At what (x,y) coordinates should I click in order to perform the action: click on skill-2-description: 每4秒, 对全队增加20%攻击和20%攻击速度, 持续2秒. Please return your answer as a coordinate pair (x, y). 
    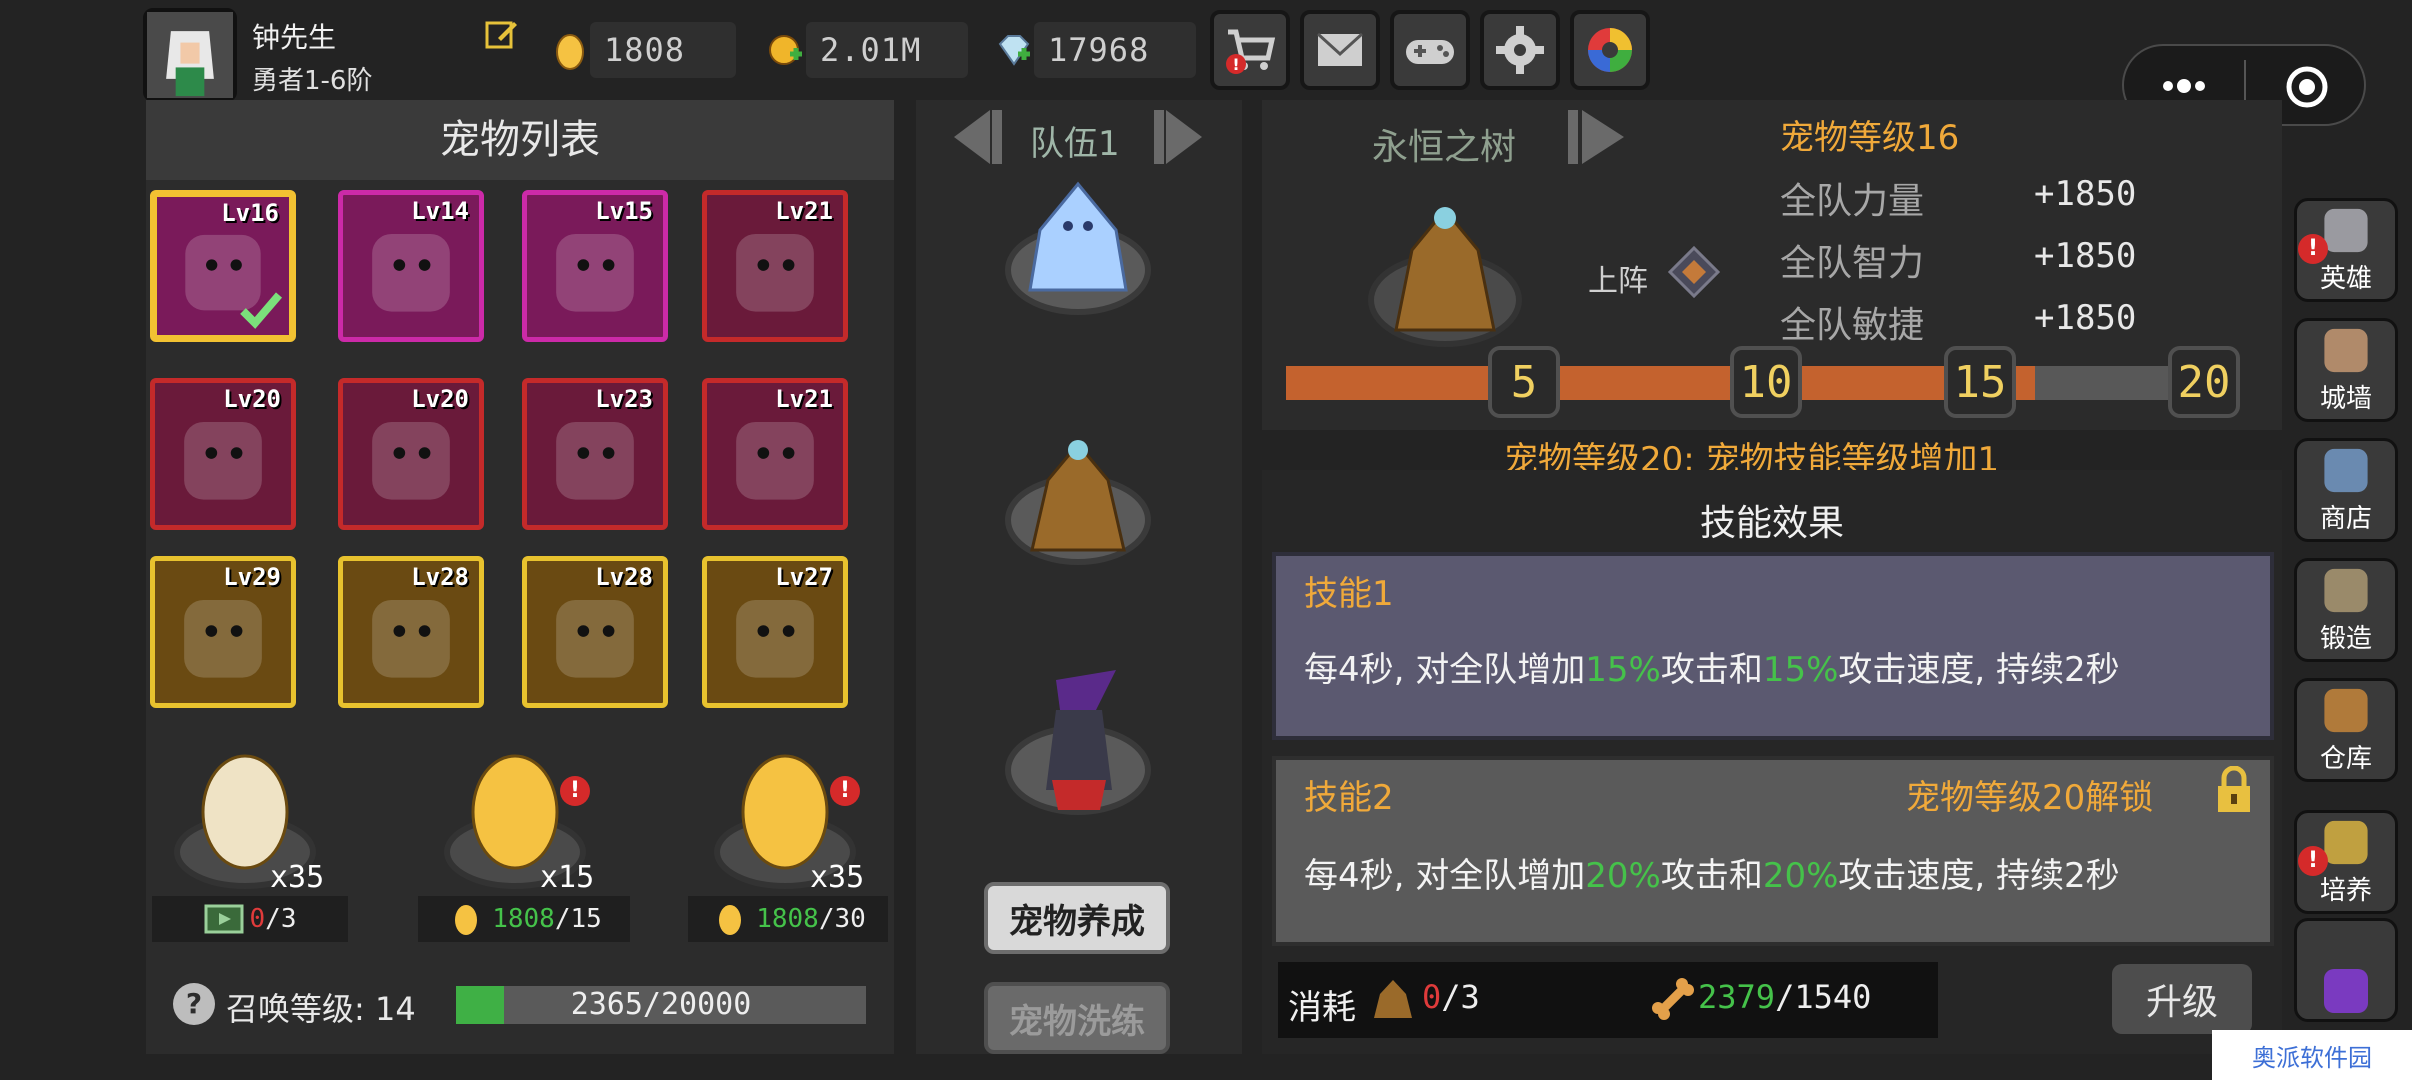
    Looking at the image, I should click on (1712, 872).